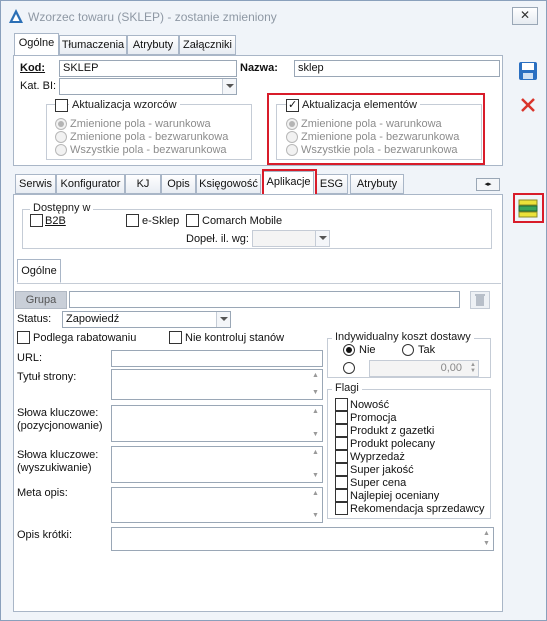 Image resolution: width=547 pixels, height=621 pixels. Describe the element at coordinates (192, 220) in the screenshot. I see `comarch-mobile-checkbox` at that location.